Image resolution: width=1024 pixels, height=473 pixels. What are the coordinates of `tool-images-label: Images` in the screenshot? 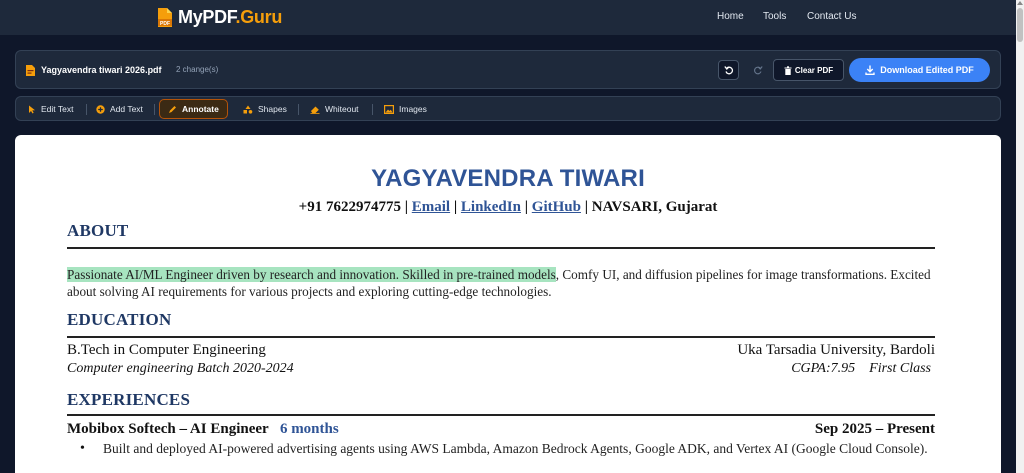 It's located at (413, 109).